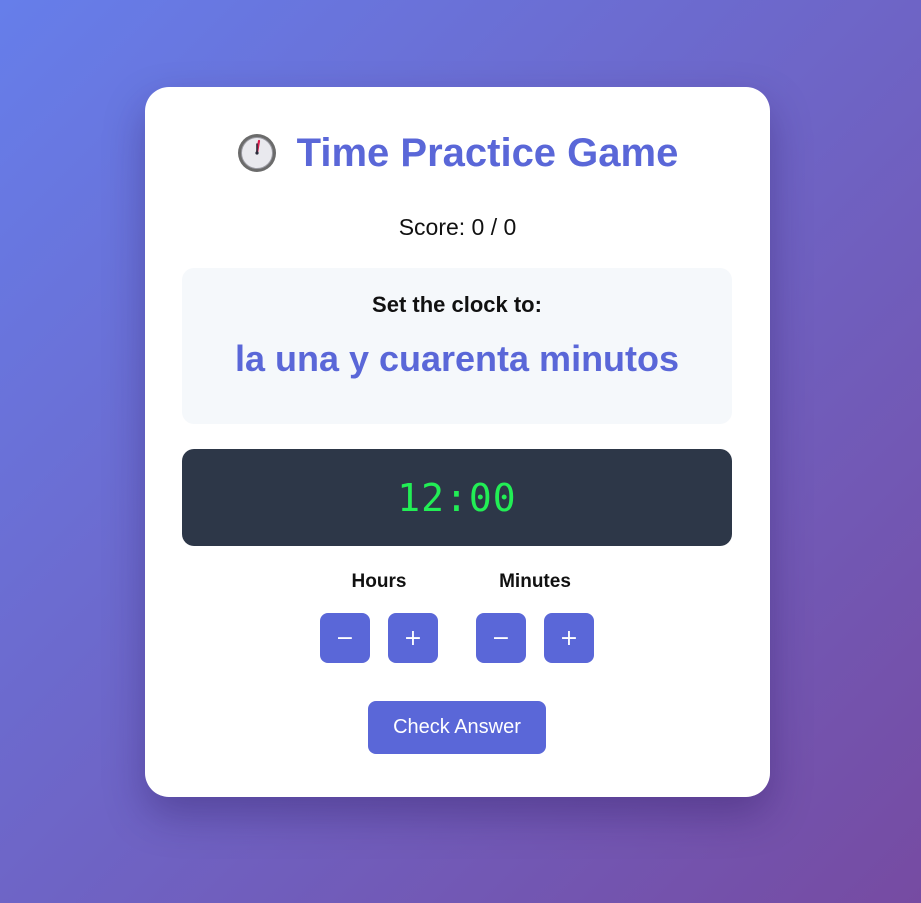 The image size is (921, 903). I want to click on stopwatch-icon, so click(257, 153).